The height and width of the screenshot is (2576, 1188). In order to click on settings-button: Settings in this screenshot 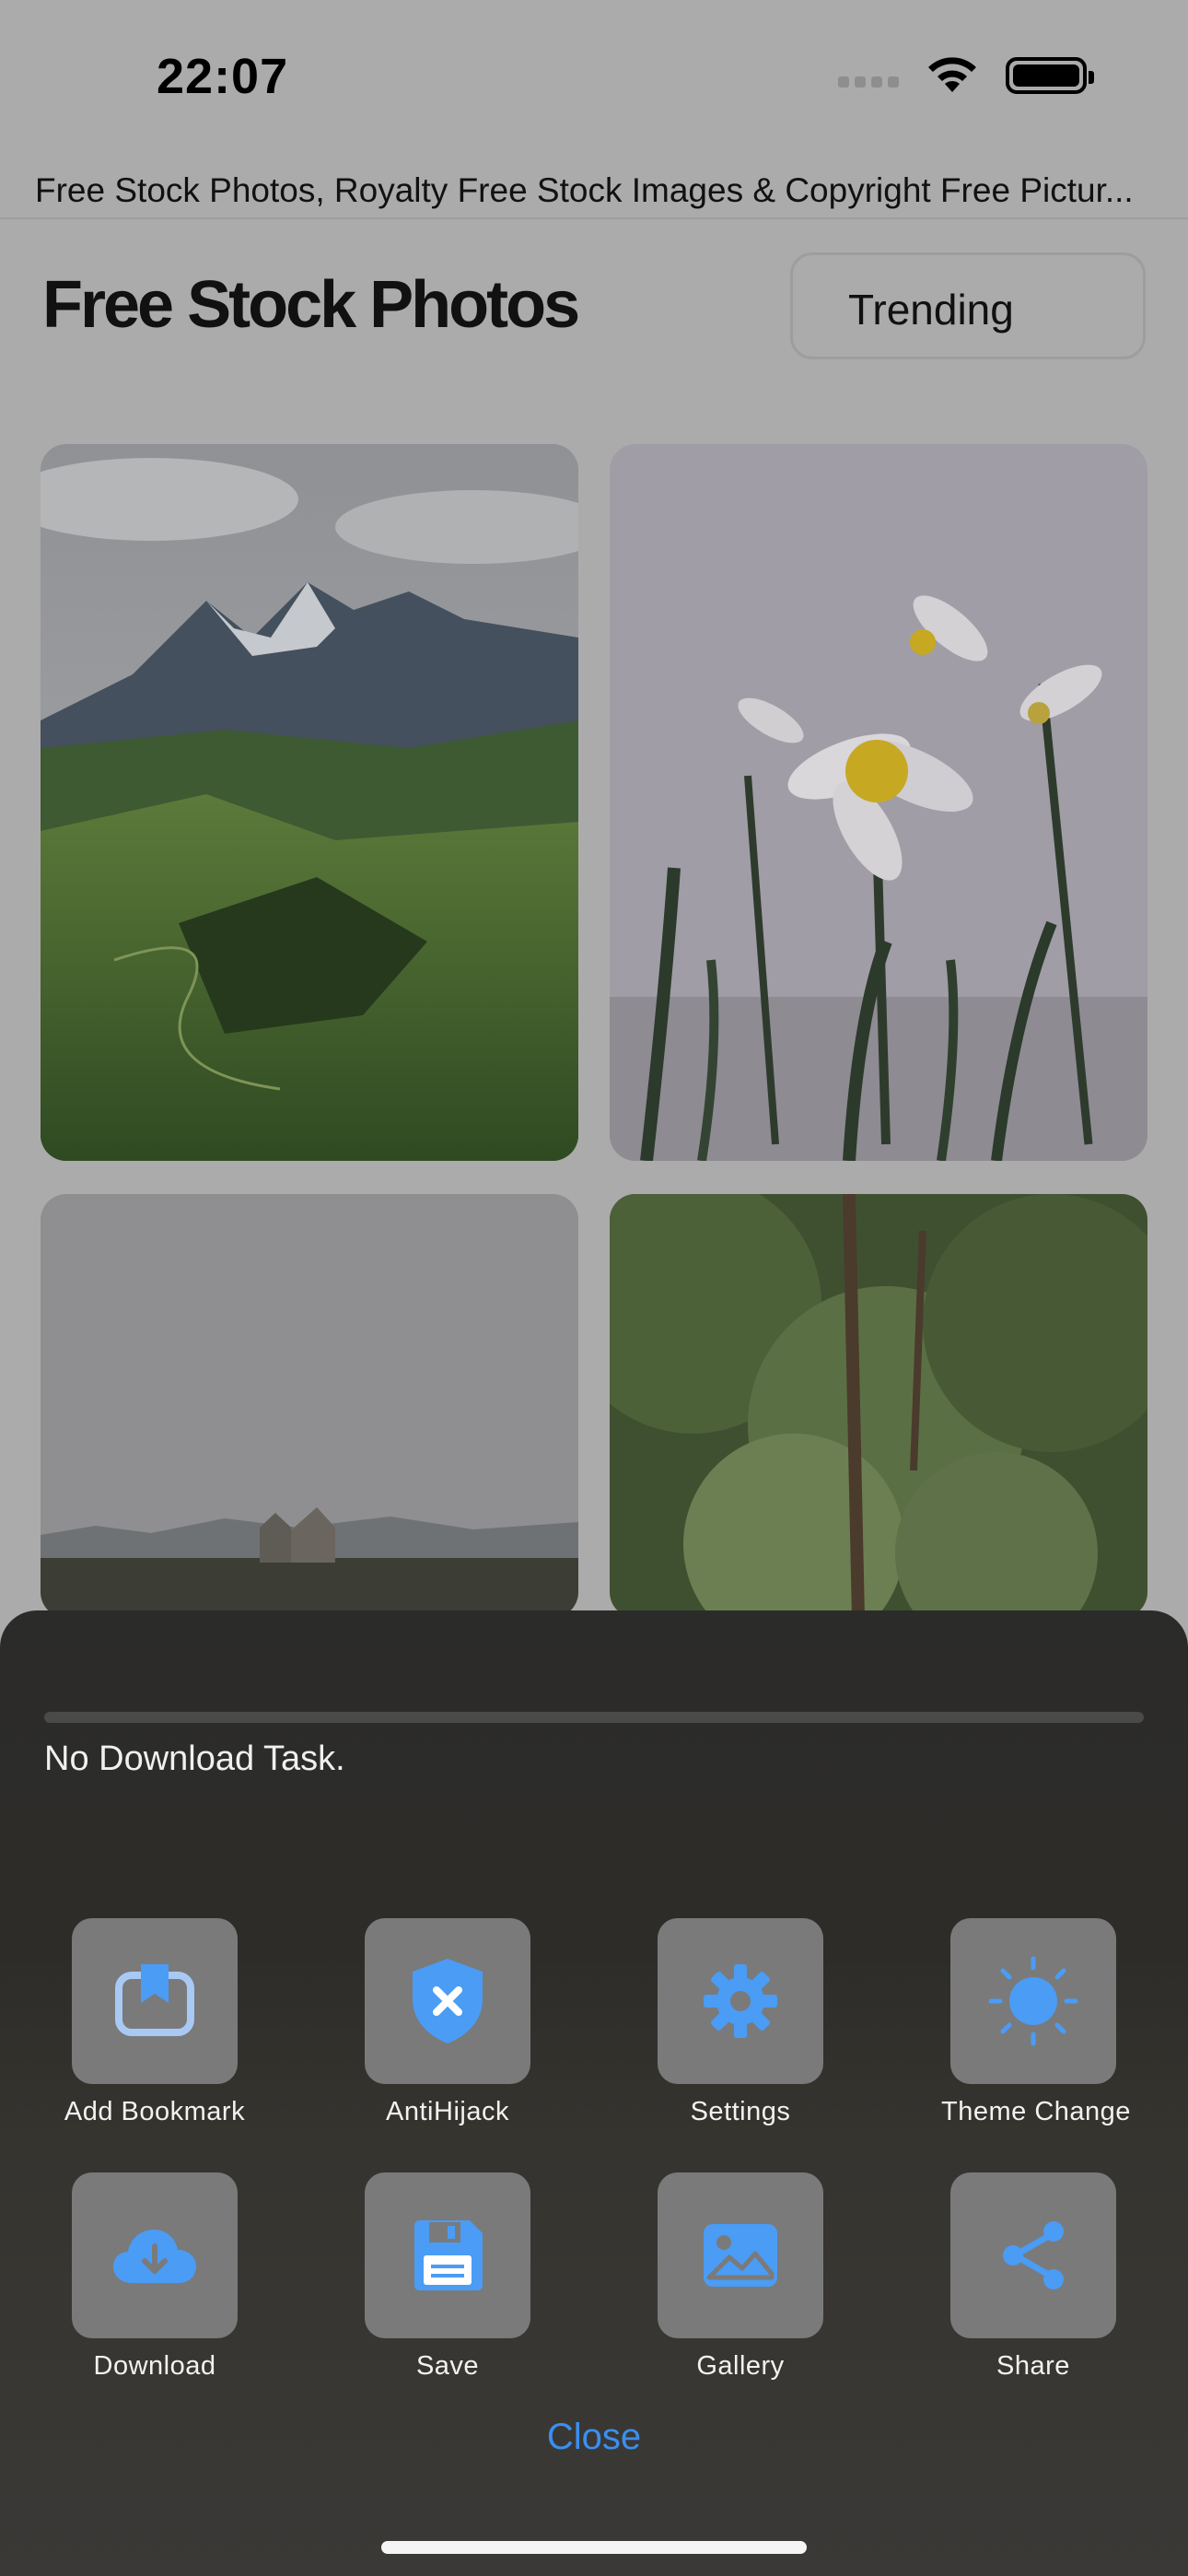, I will do `click(740, 2022)`.